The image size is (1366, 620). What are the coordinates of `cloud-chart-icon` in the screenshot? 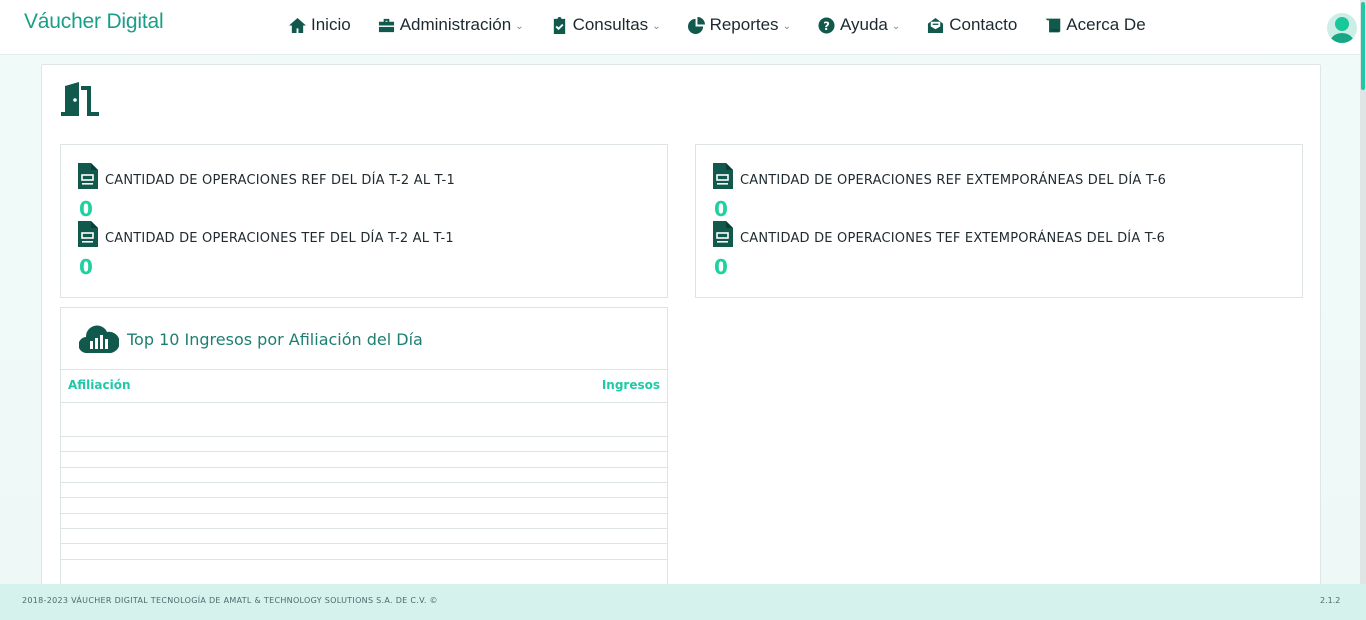 It's located at (99, 339).